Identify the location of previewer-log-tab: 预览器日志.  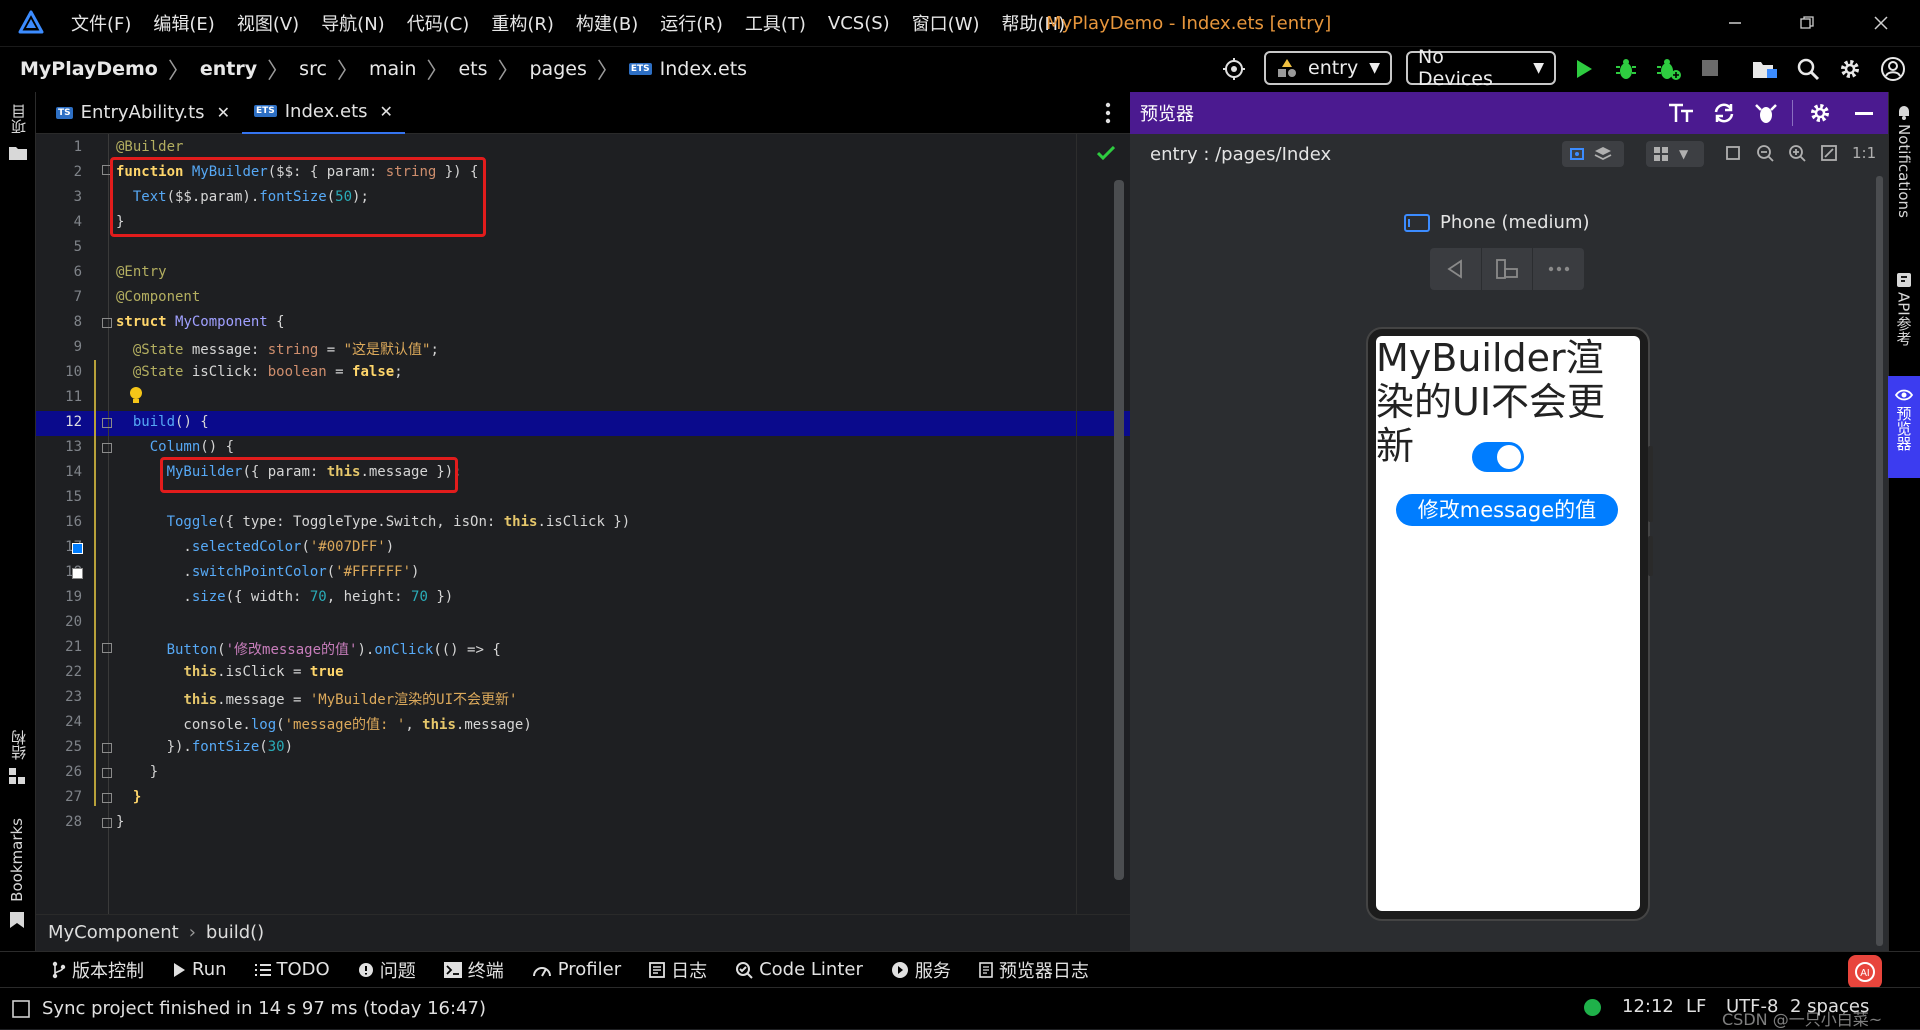
(1034, 970).